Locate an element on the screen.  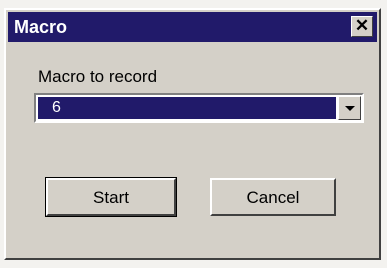
close-button: ✕ is located at coordinates (362, 26).